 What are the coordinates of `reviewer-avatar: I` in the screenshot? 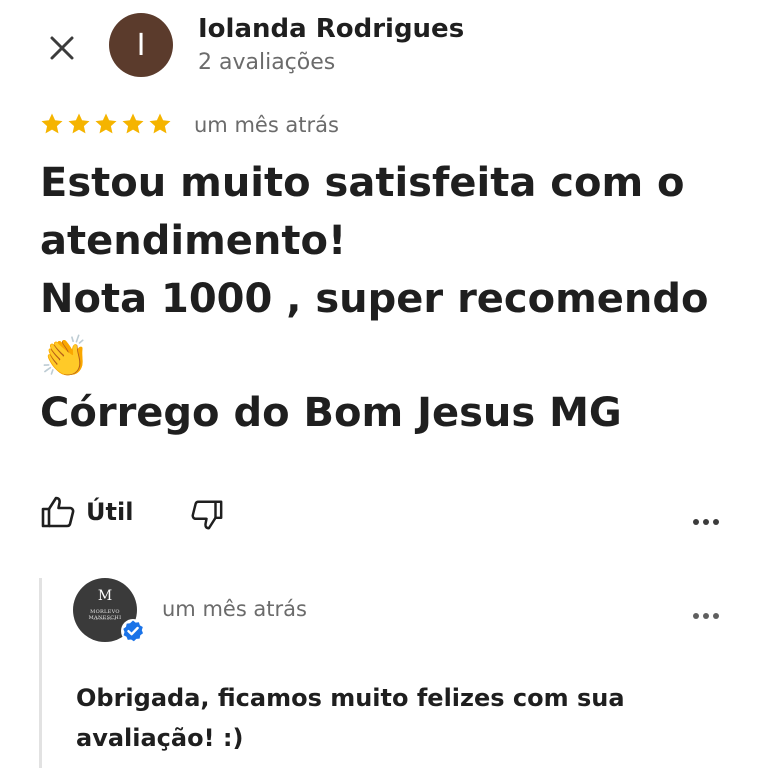 It's located at (141, 45).